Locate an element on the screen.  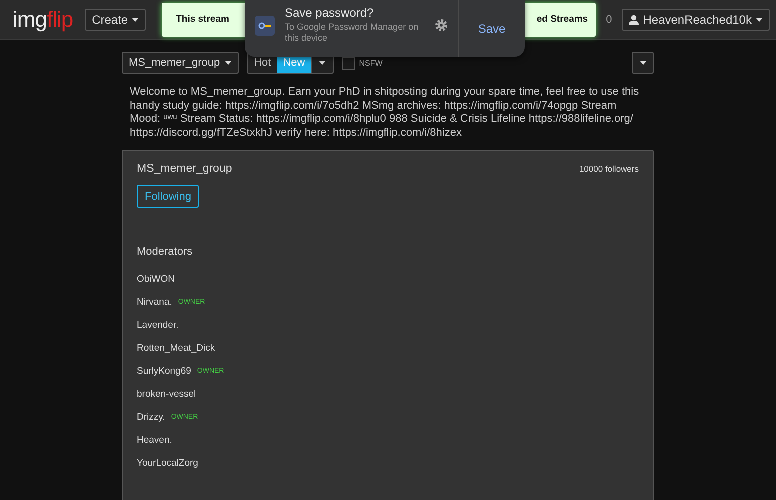
imgflip-logo: imgflip is located at coordinates (43, 19).